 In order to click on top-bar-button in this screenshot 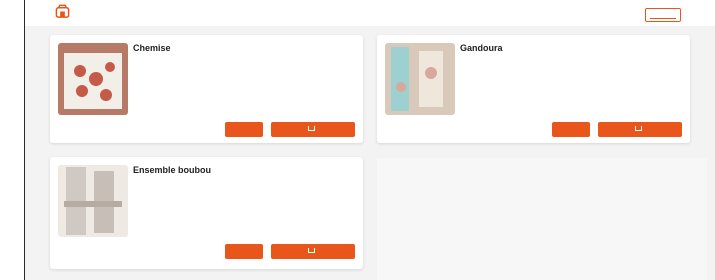, I will do `click(663, 15)`.